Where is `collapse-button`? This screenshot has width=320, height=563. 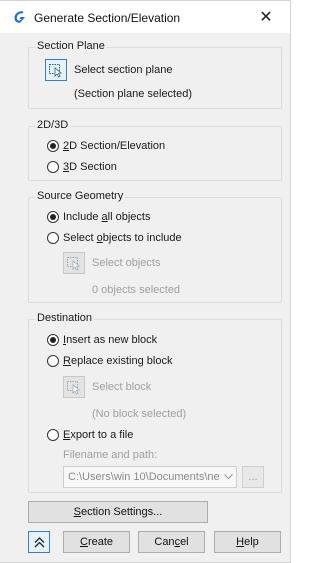
collapse-button is located at coordinates (39, 542).